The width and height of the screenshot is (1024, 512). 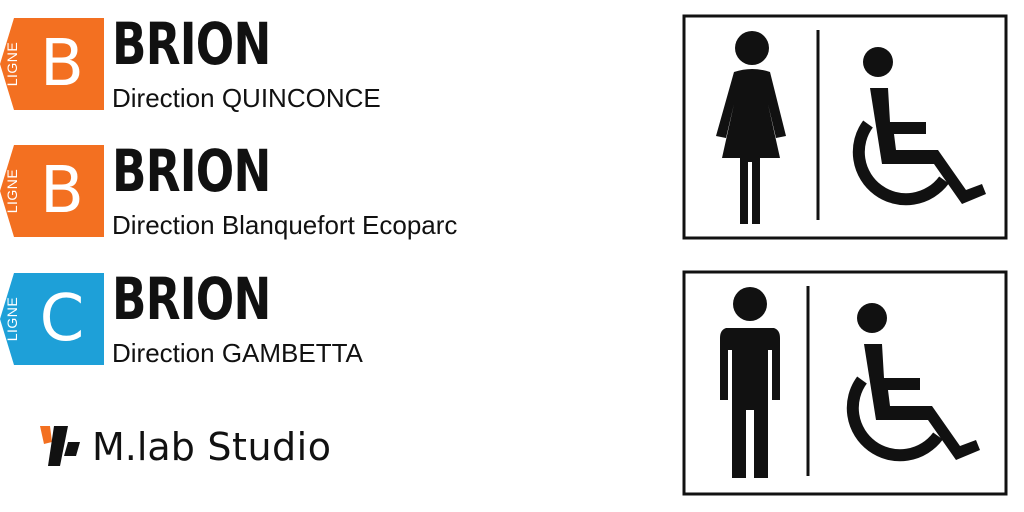 I want to click on restroom-sign-men, so click(x=845, y=383).